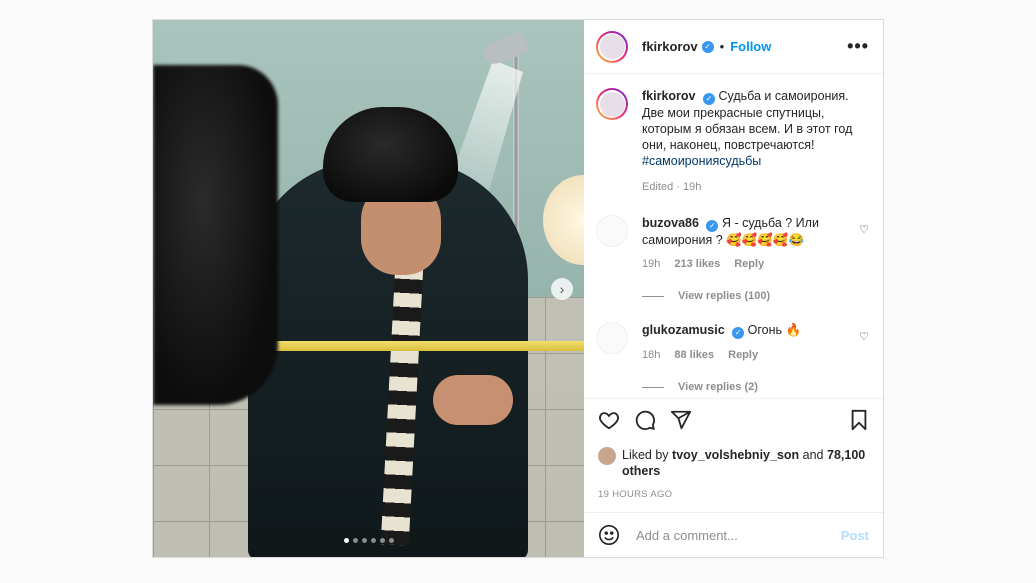 This screenshot has width=1036, height=583. What do you see at coordinates (733, 494) in the screenshot?
I see `post-timestamp: 19 HOURS AGO` at bounding box center [733, 494].